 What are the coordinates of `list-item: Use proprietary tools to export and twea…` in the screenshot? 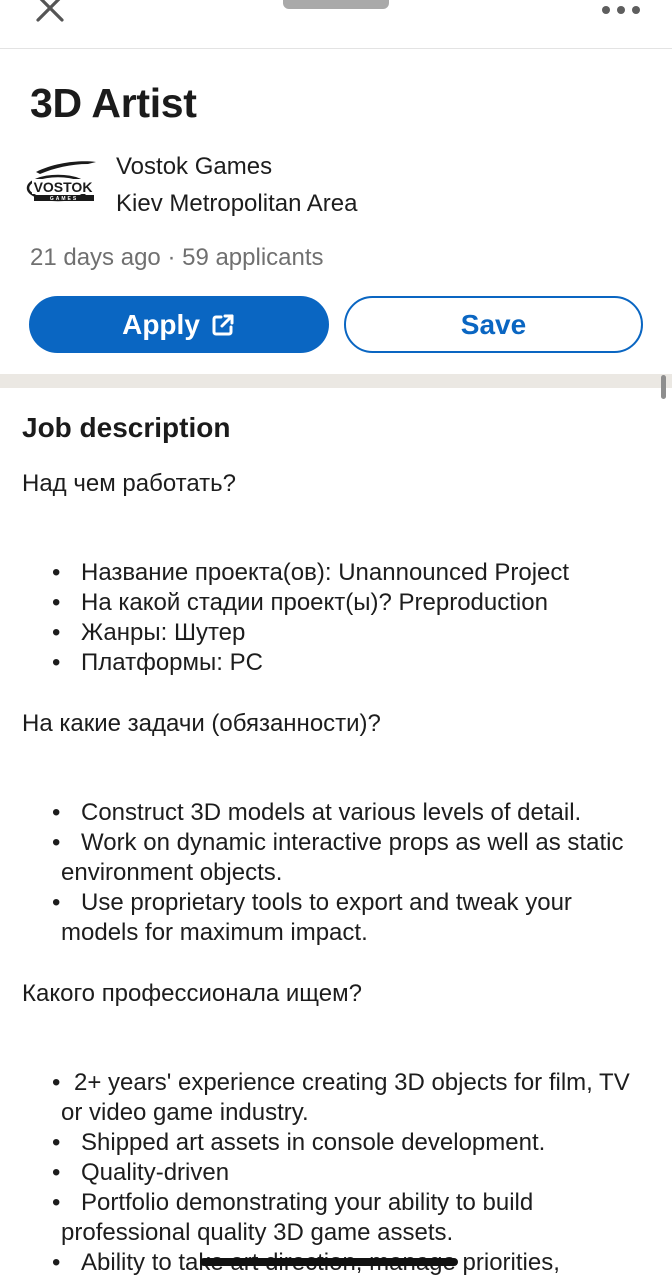 It's located at (337, 918).